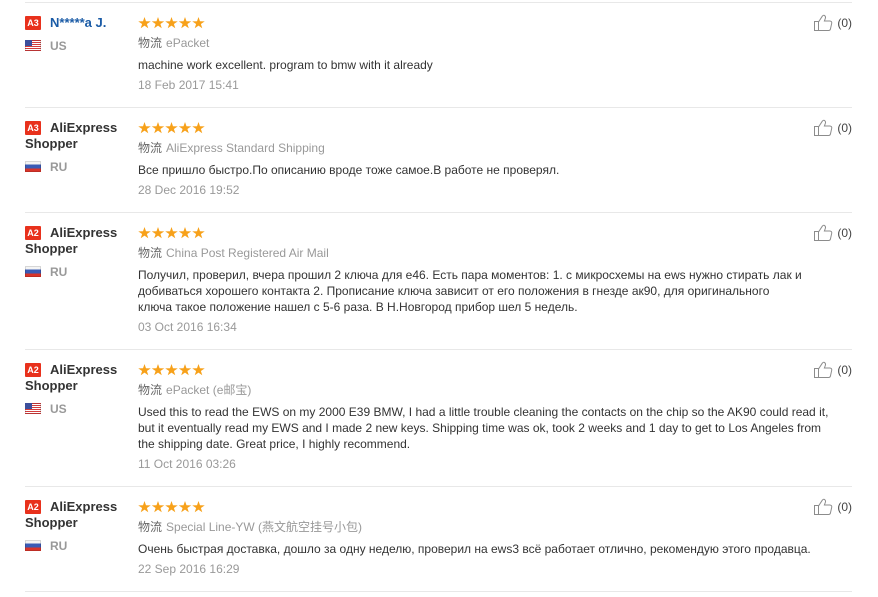 The image size is (878, 597). What do you see at coordinates (189, 569) in the screenshot?
I see `review-date: 22 Sep 2016 16:29` at bounding box center [189, 569].